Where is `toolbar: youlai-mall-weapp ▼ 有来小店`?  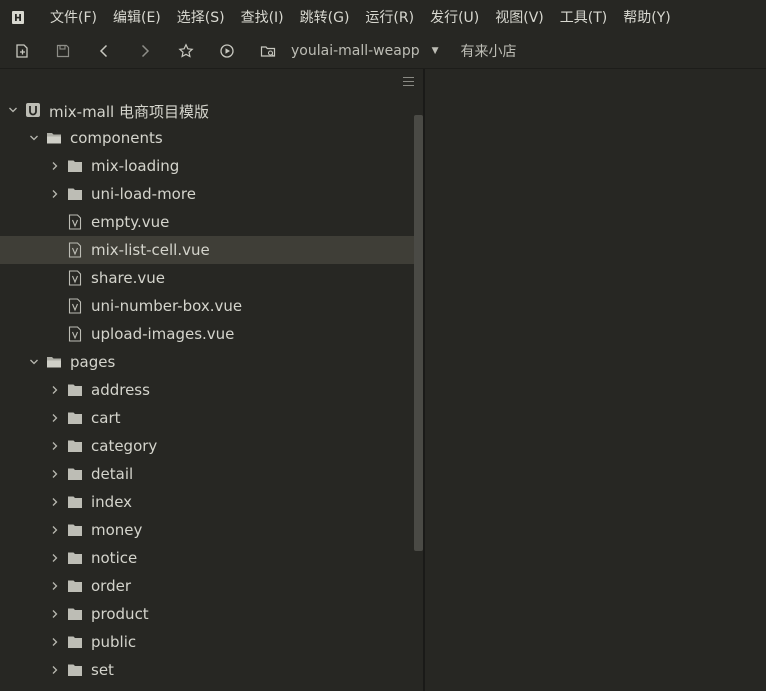 toolbar: youlai-mall-weapp ▼ 有来小店 is located at coordinates (383, 51).